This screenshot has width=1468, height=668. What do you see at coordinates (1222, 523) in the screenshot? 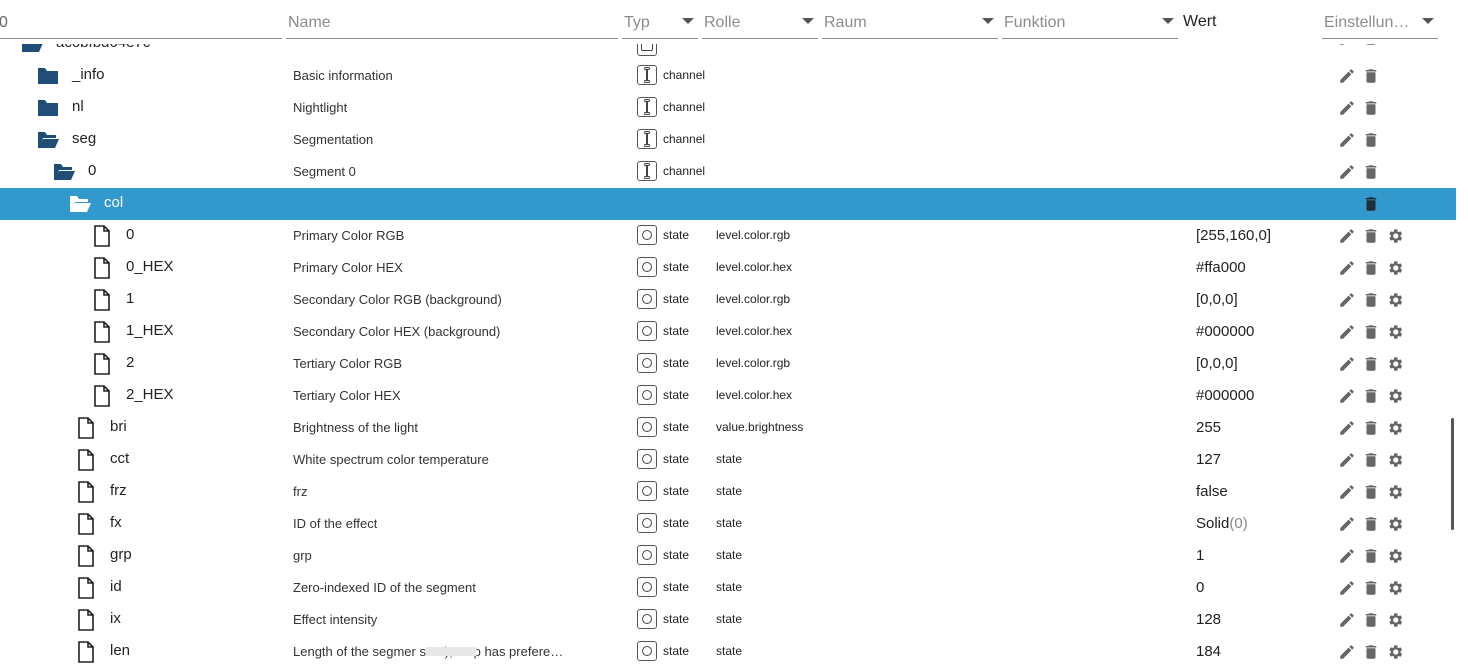
I see `row-value: Solid(0)` at bounding box center [1222, 523].